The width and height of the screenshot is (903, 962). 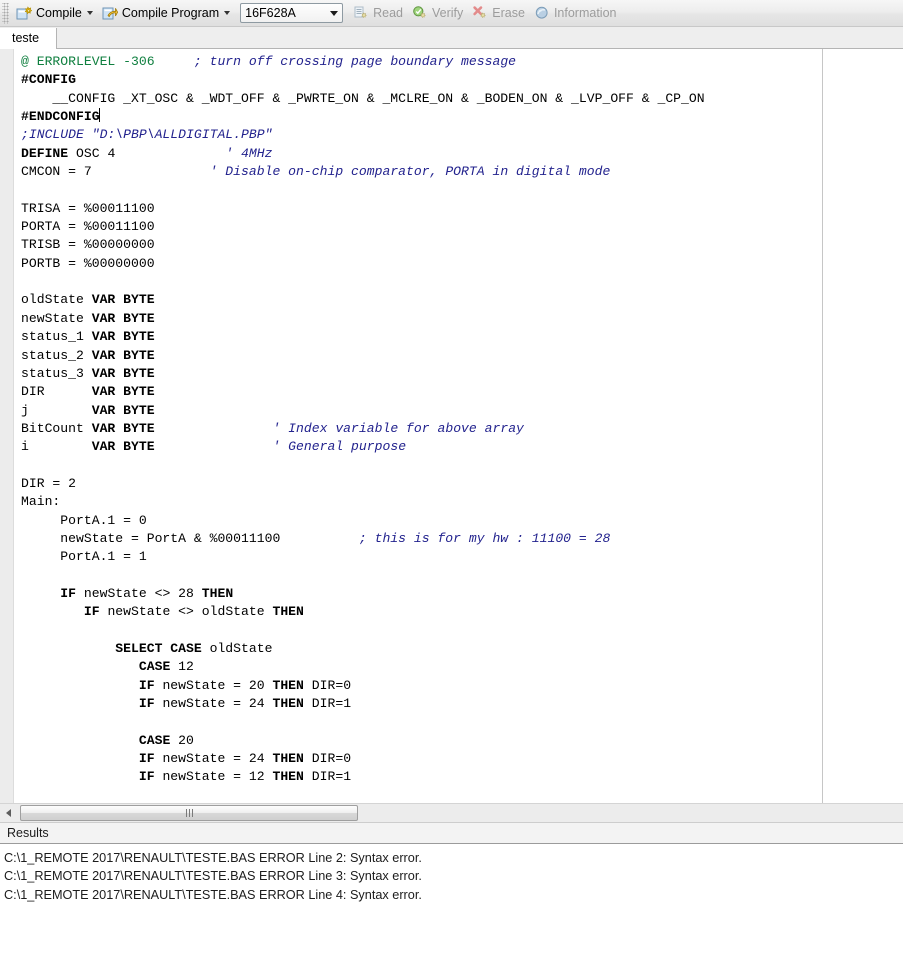 I want to click on verify-button: Verify, so click(x=438, y=13).